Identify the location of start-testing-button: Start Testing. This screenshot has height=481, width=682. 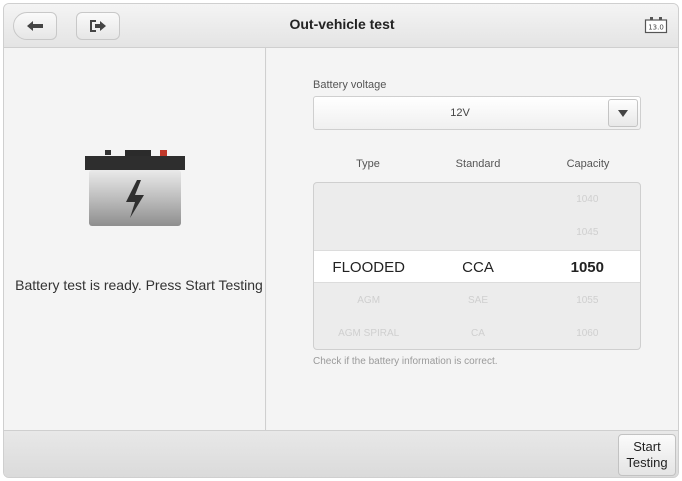
(647, 455).